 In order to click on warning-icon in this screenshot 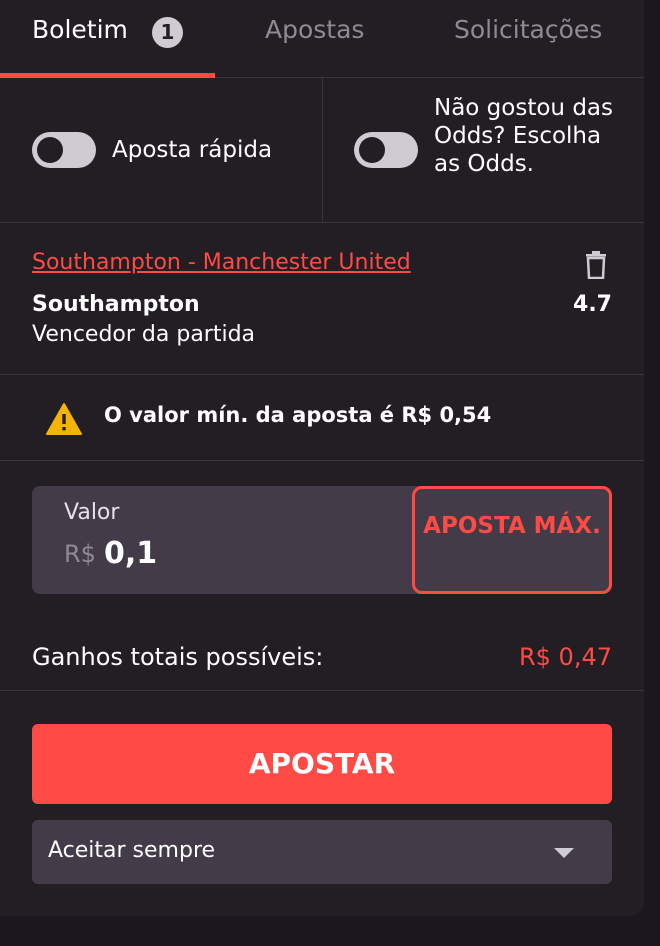, I will do `click(64, 419)`.